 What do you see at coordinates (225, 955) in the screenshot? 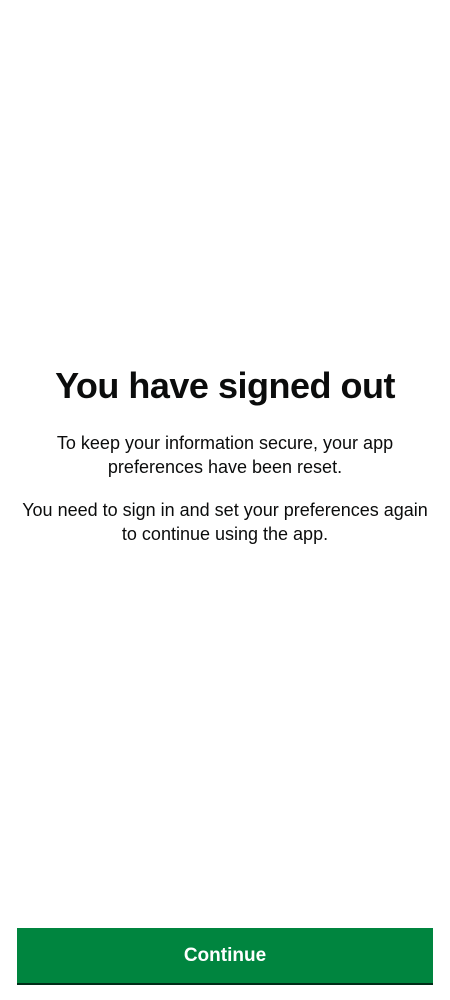
I see `continue-button: Continue` at bounding box center [225, 955].